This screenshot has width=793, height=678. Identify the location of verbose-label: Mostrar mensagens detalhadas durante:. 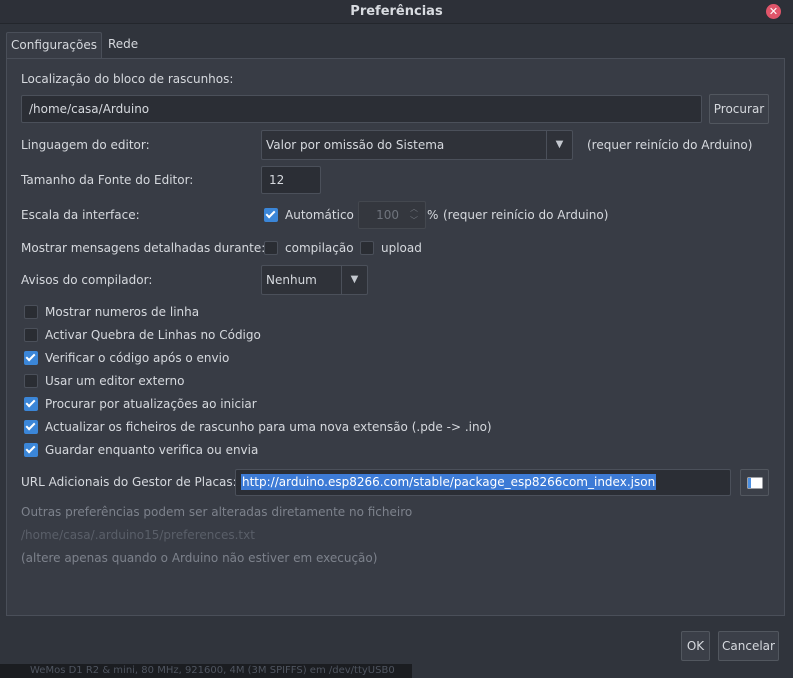
(143, 248).